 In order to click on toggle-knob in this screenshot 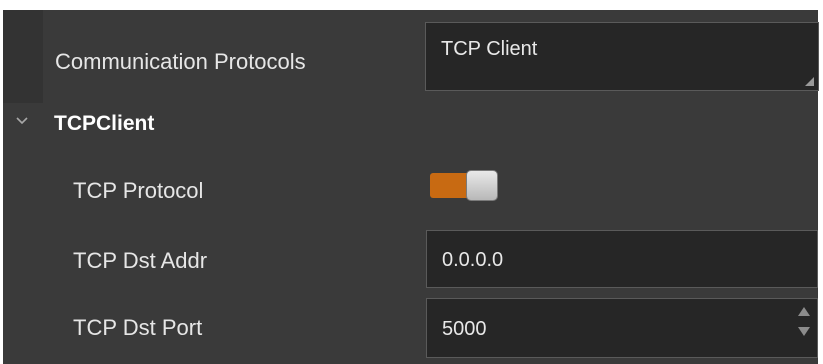, I will do `click(482, 185)`.